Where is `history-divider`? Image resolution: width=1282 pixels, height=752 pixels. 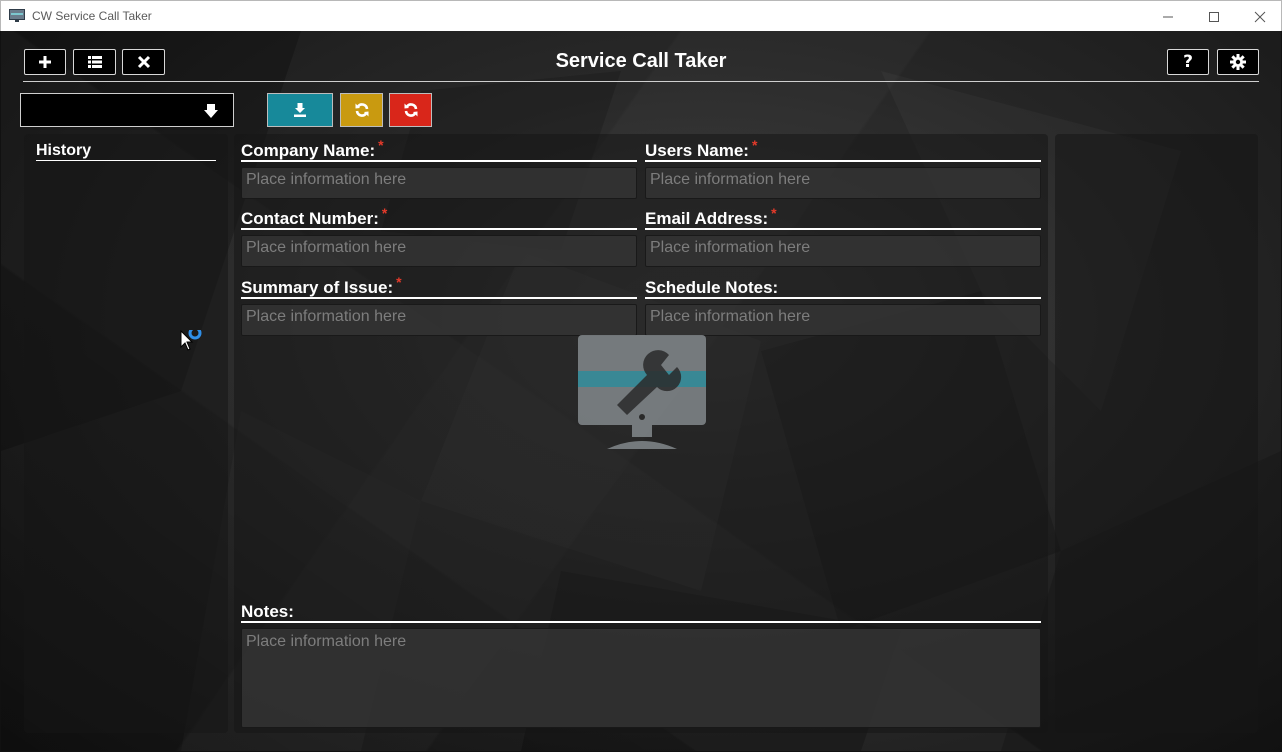 history-divider is located at coordinates (126, 160).